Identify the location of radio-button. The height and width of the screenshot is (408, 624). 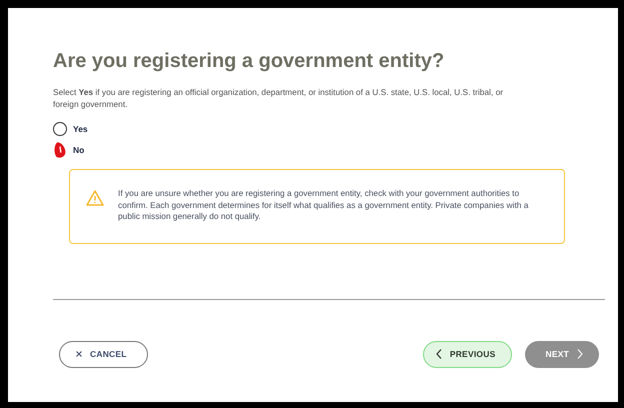
(60, 129).